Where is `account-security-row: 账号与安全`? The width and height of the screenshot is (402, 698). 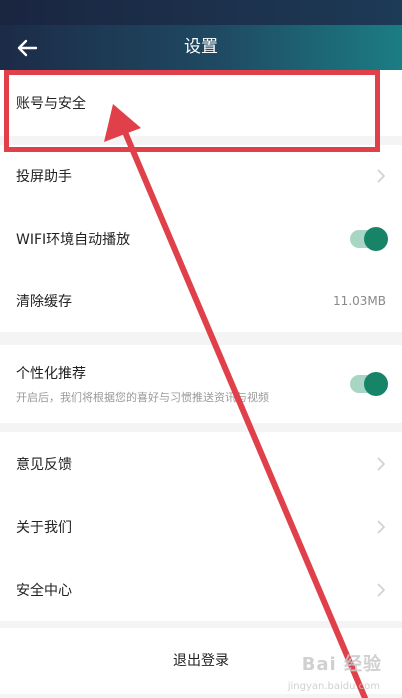
account-security-row: 账号与安全 is located at coordinates (201, 103).